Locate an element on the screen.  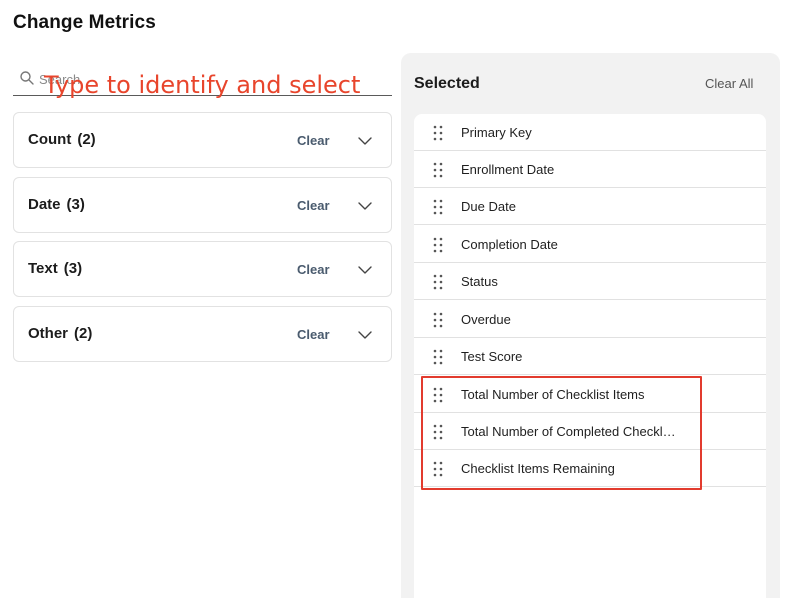
search-field is located at coordinates (202, 79).